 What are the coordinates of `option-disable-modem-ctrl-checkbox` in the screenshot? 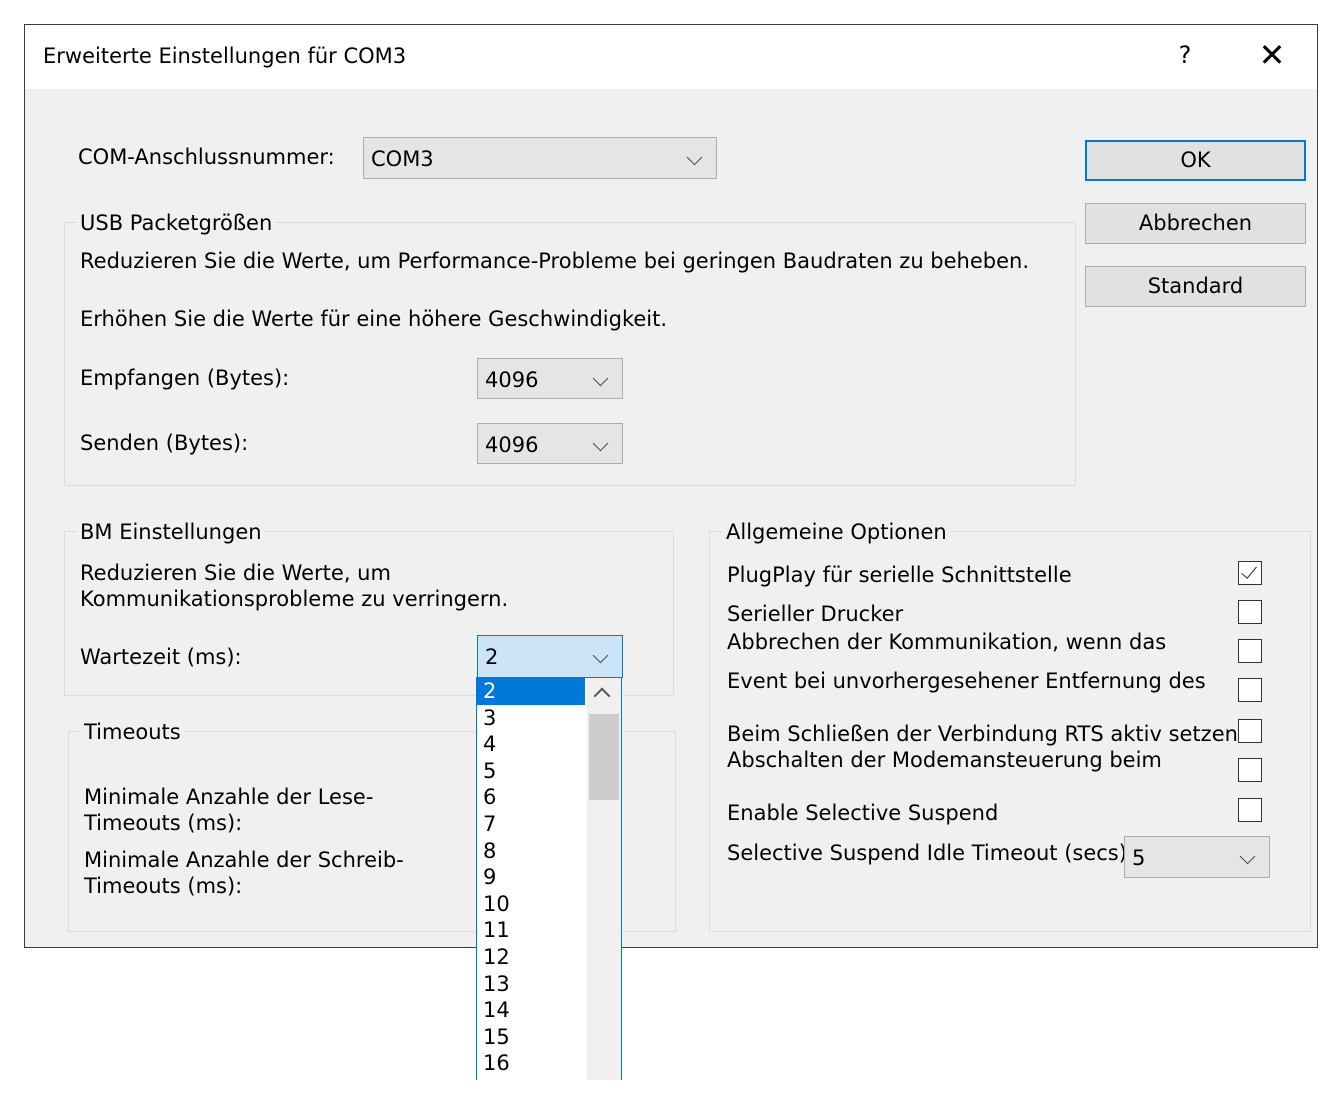 It's located at (1250, 770).